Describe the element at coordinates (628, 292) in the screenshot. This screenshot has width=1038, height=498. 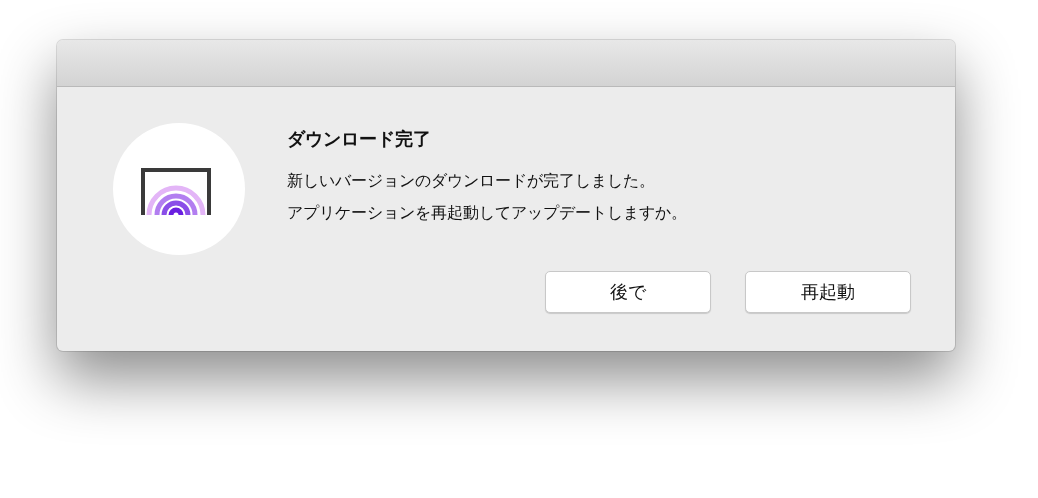
I see `later-button: 後で` at that location.